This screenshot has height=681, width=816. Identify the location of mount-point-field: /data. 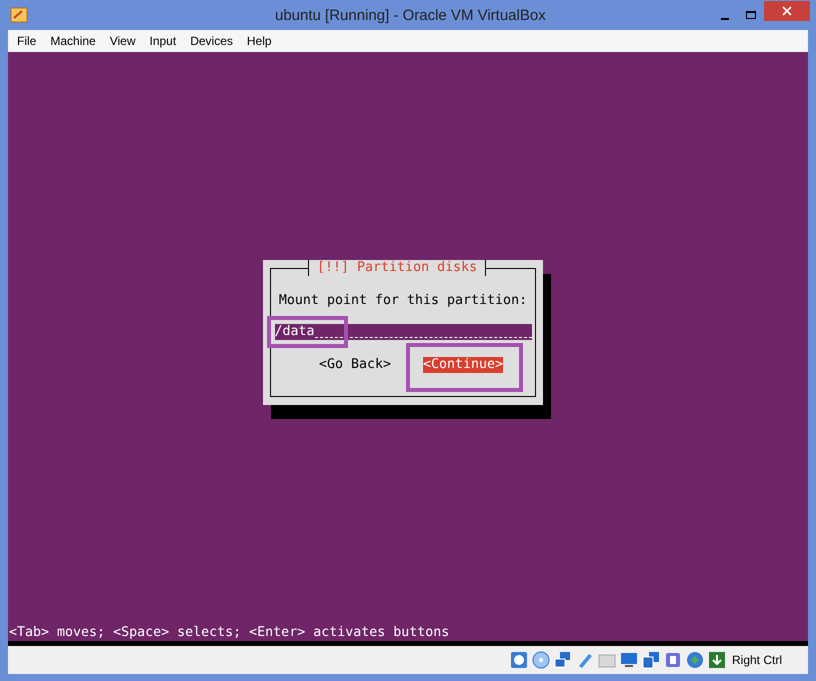
(403, 332).